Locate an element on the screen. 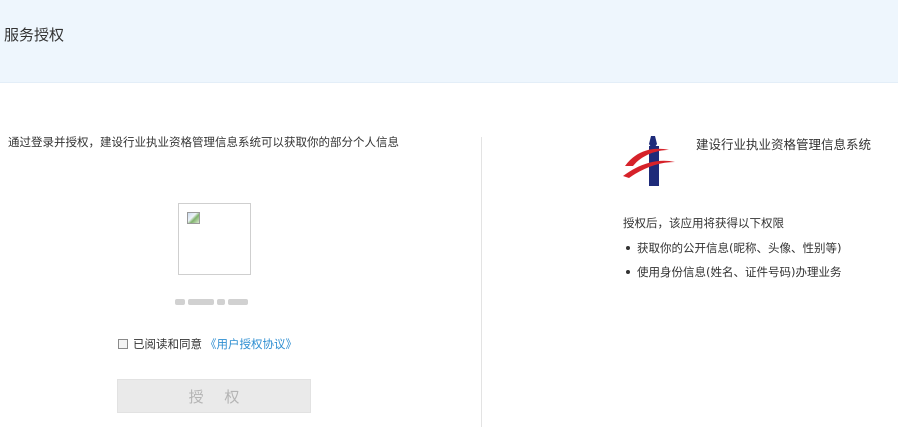  permission-text: 获取你的公开信息(昵称、头像、性别等) is located at coordinates (739, 248).